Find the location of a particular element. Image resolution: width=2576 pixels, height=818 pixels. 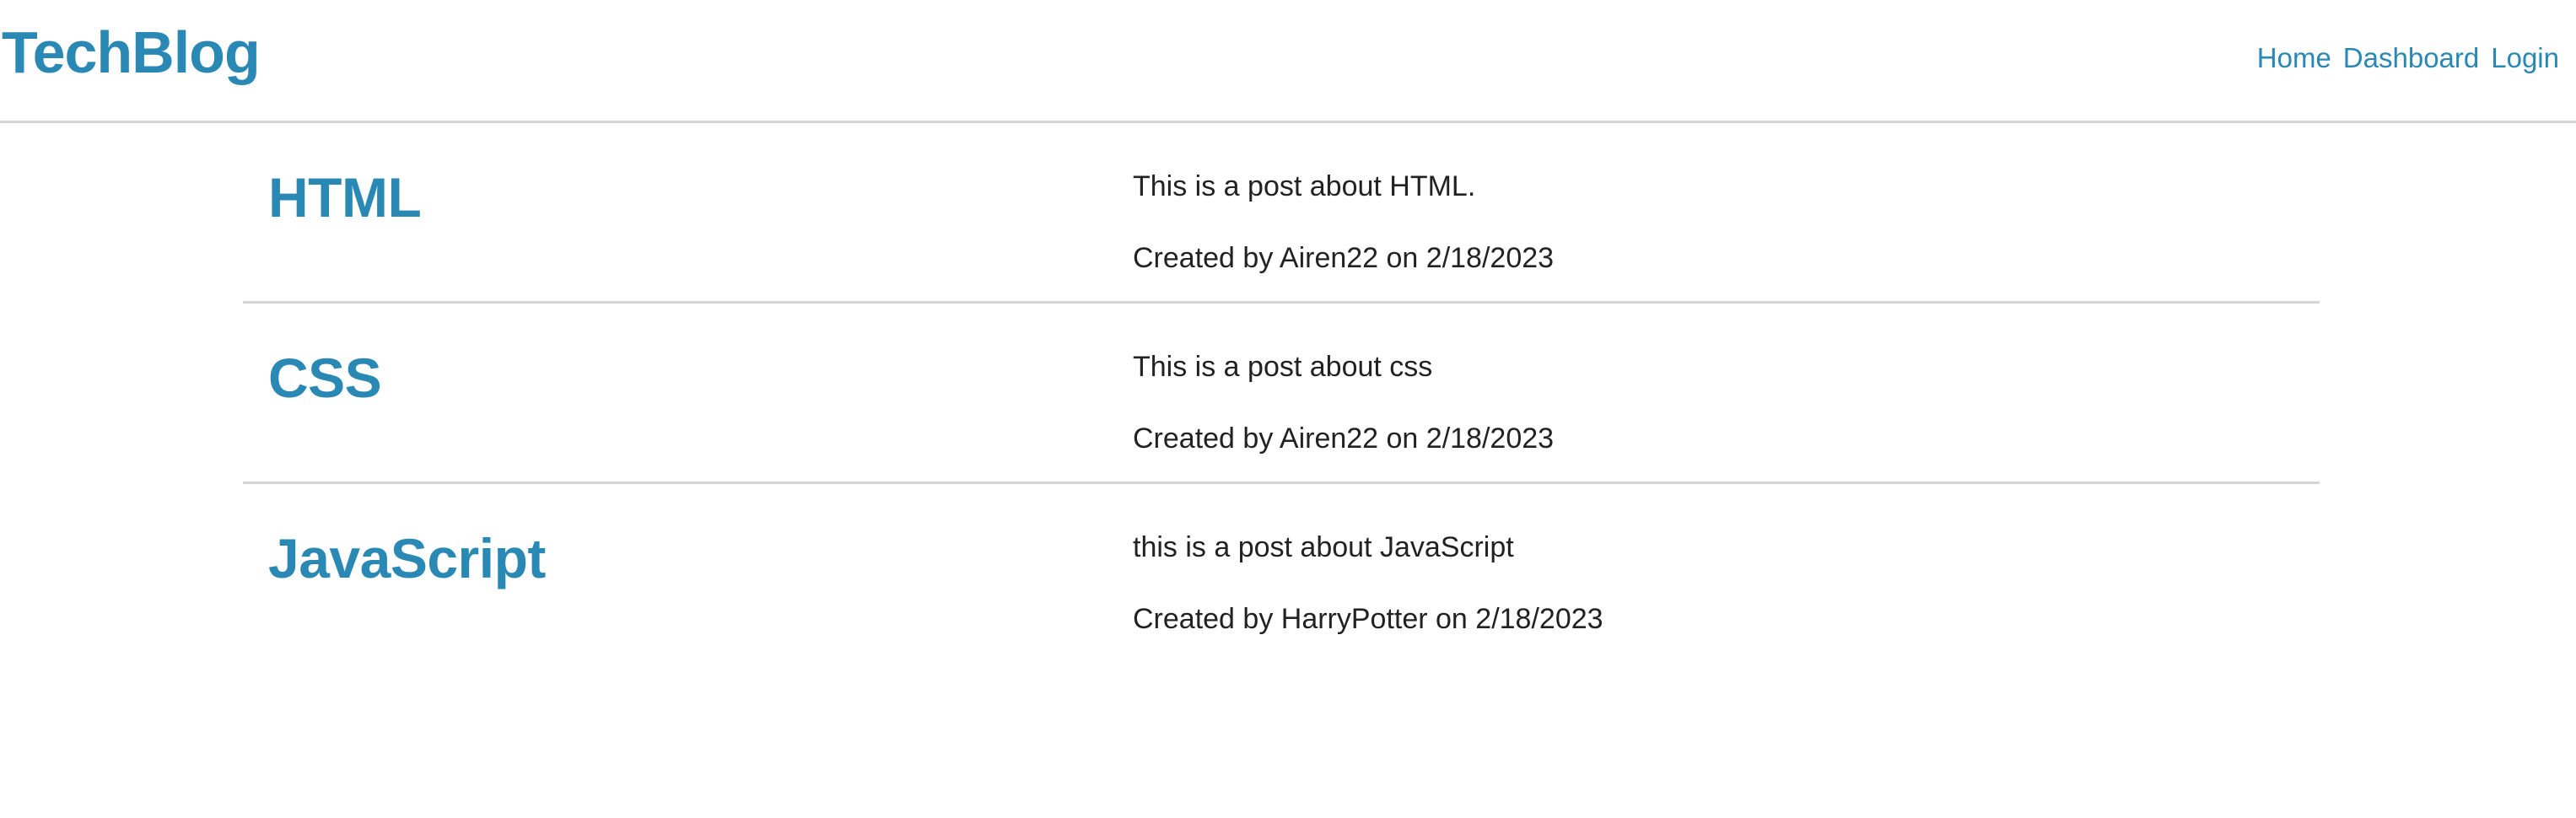

post-body: This is a post about HTML. is located at coordinates (1304, 186).